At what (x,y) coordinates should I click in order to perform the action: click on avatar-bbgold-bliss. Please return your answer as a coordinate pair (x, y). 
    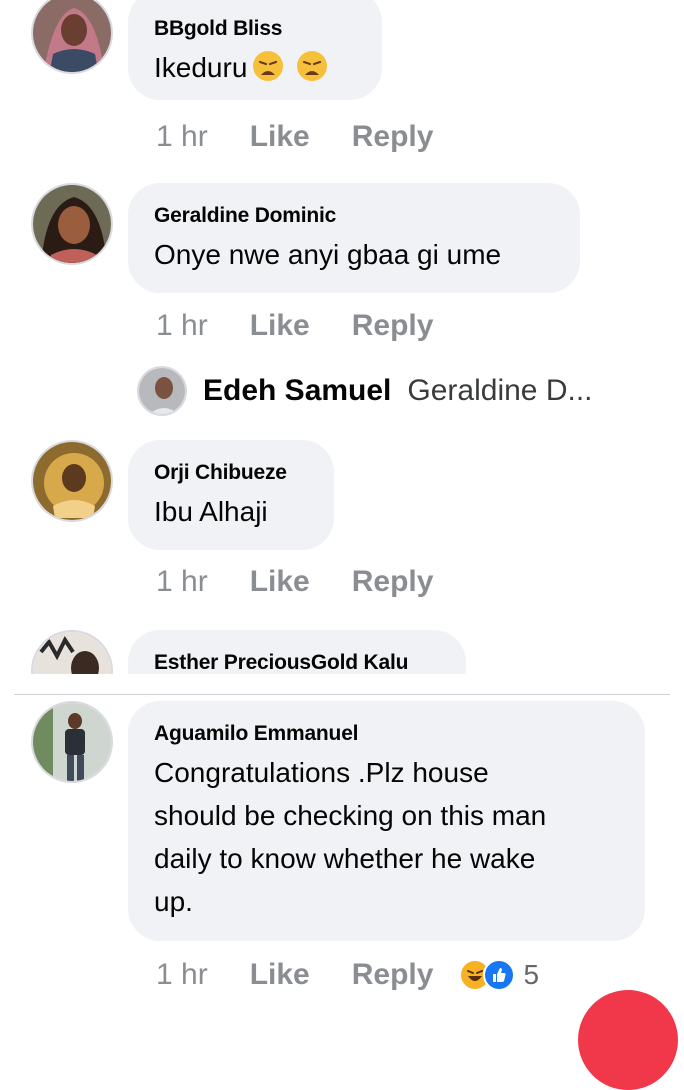
    Looking at the image, I should click on (72, 37).